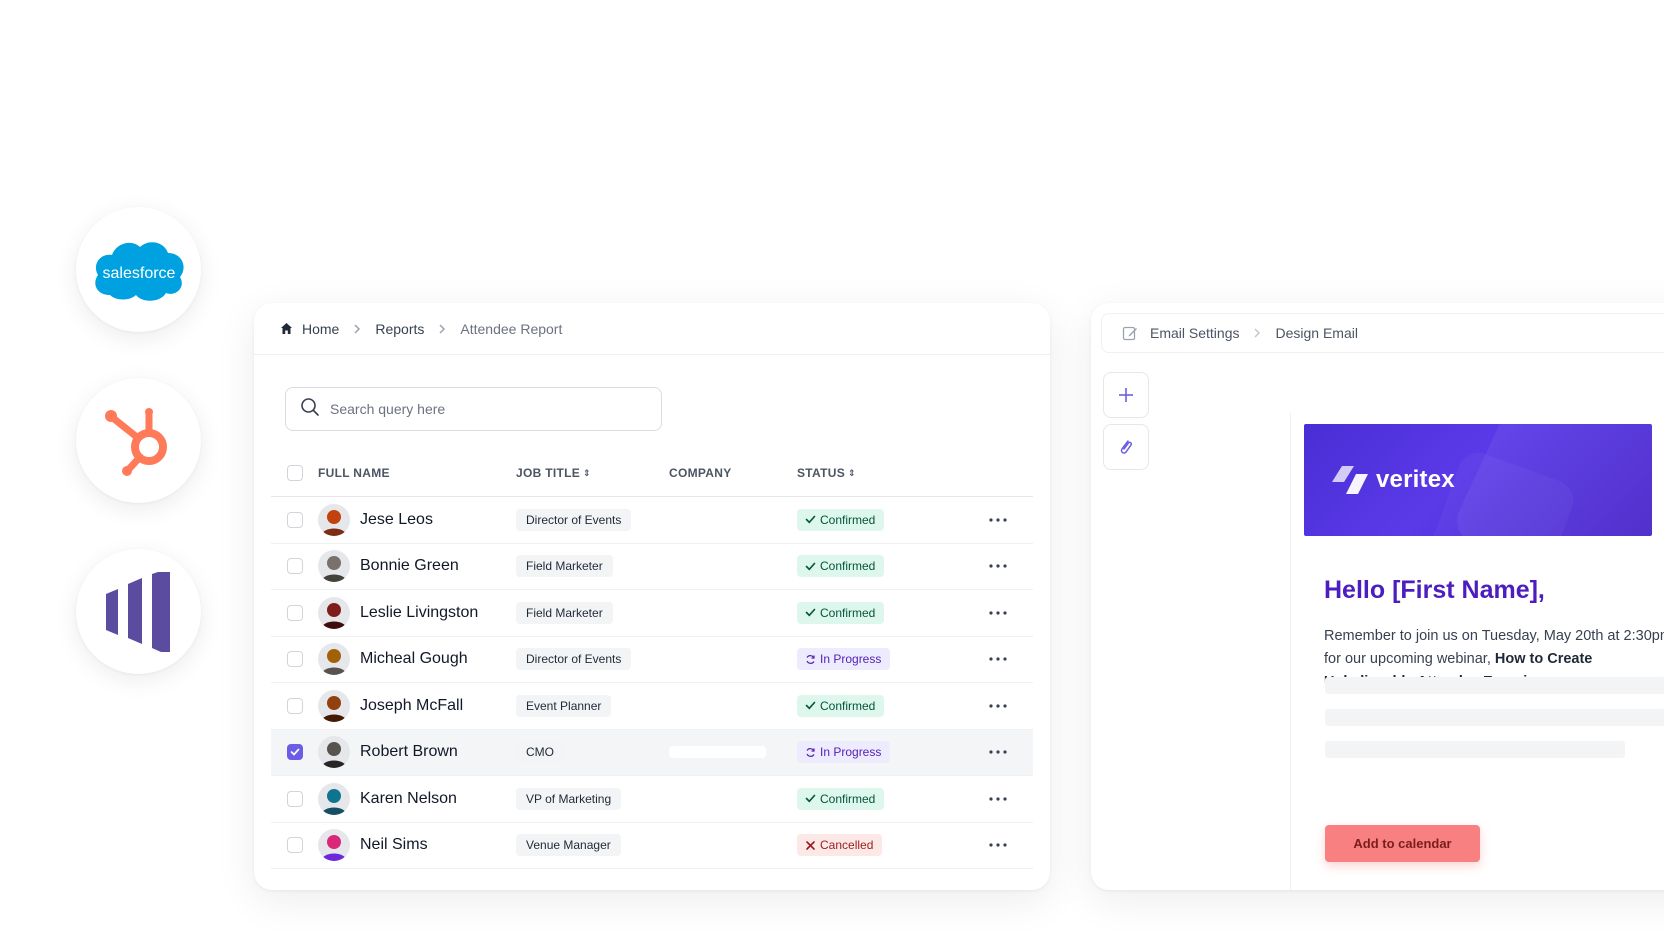 The image size is (1664, 936). I want to click on column-status-label: STATUS, so click(821, 472).